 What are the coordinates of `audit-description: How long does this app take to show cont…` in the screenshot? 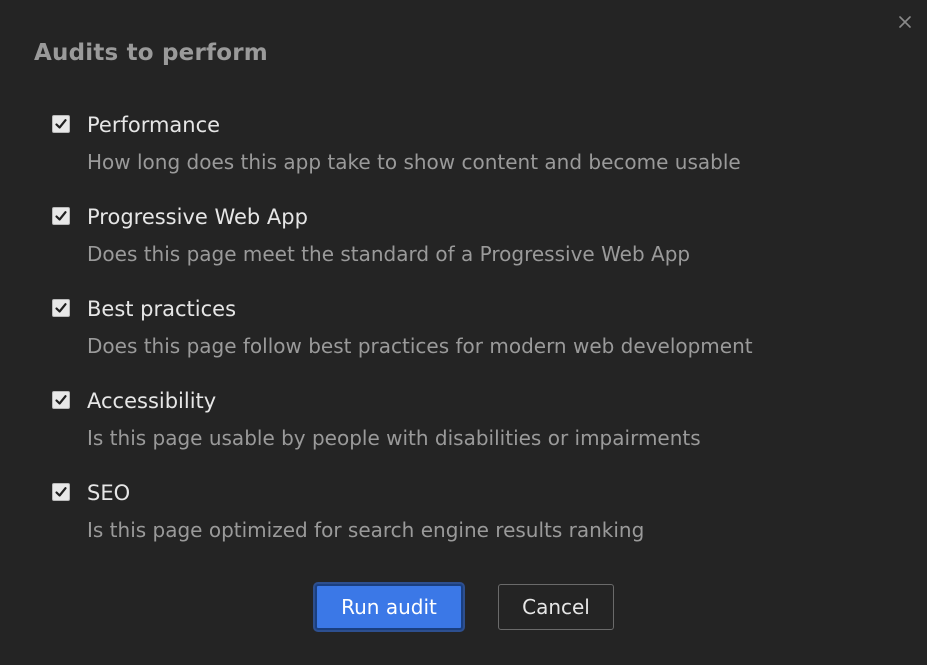 It's located at (414, 162).